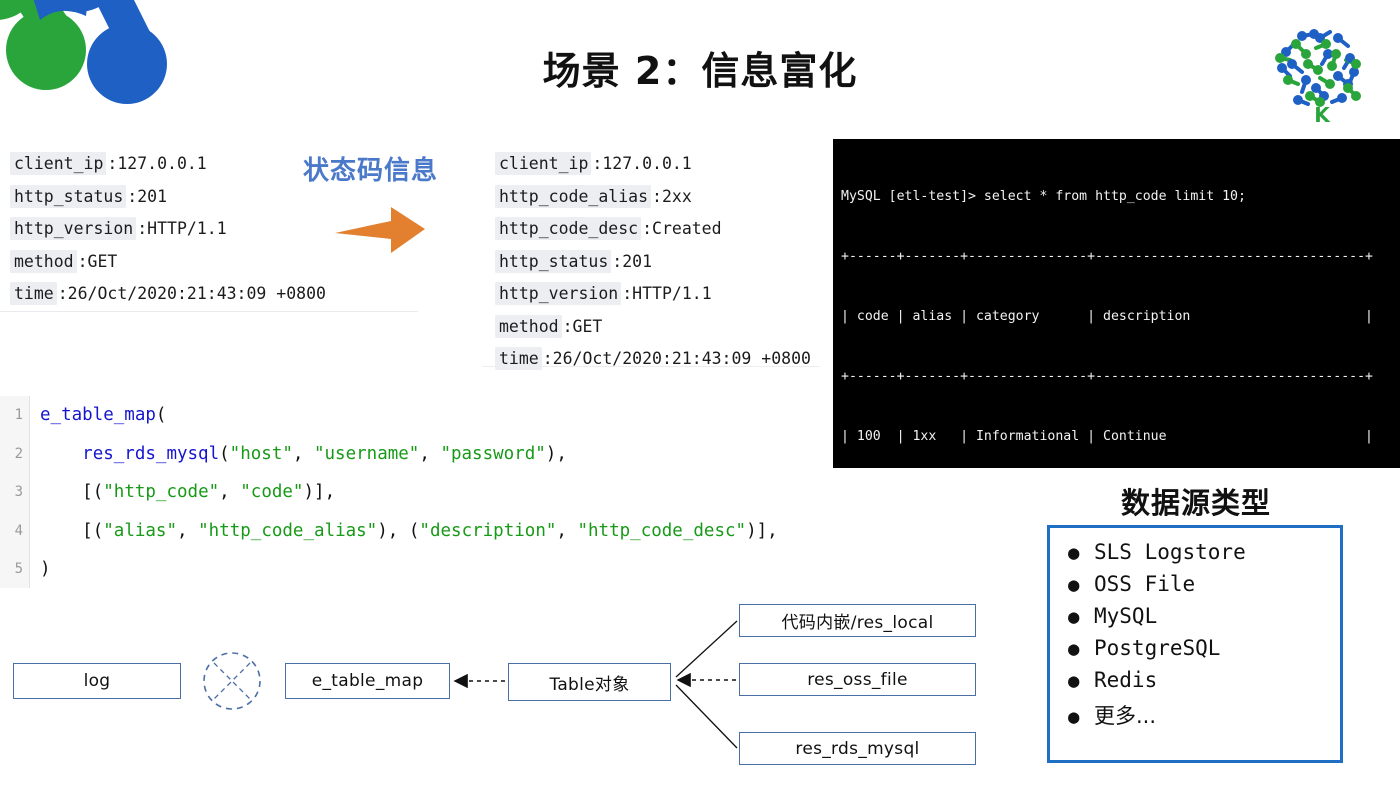 The width and height of the screenshot is (1400, 788). I want to click on list-item: ● MySQL, so click(1204, 620).